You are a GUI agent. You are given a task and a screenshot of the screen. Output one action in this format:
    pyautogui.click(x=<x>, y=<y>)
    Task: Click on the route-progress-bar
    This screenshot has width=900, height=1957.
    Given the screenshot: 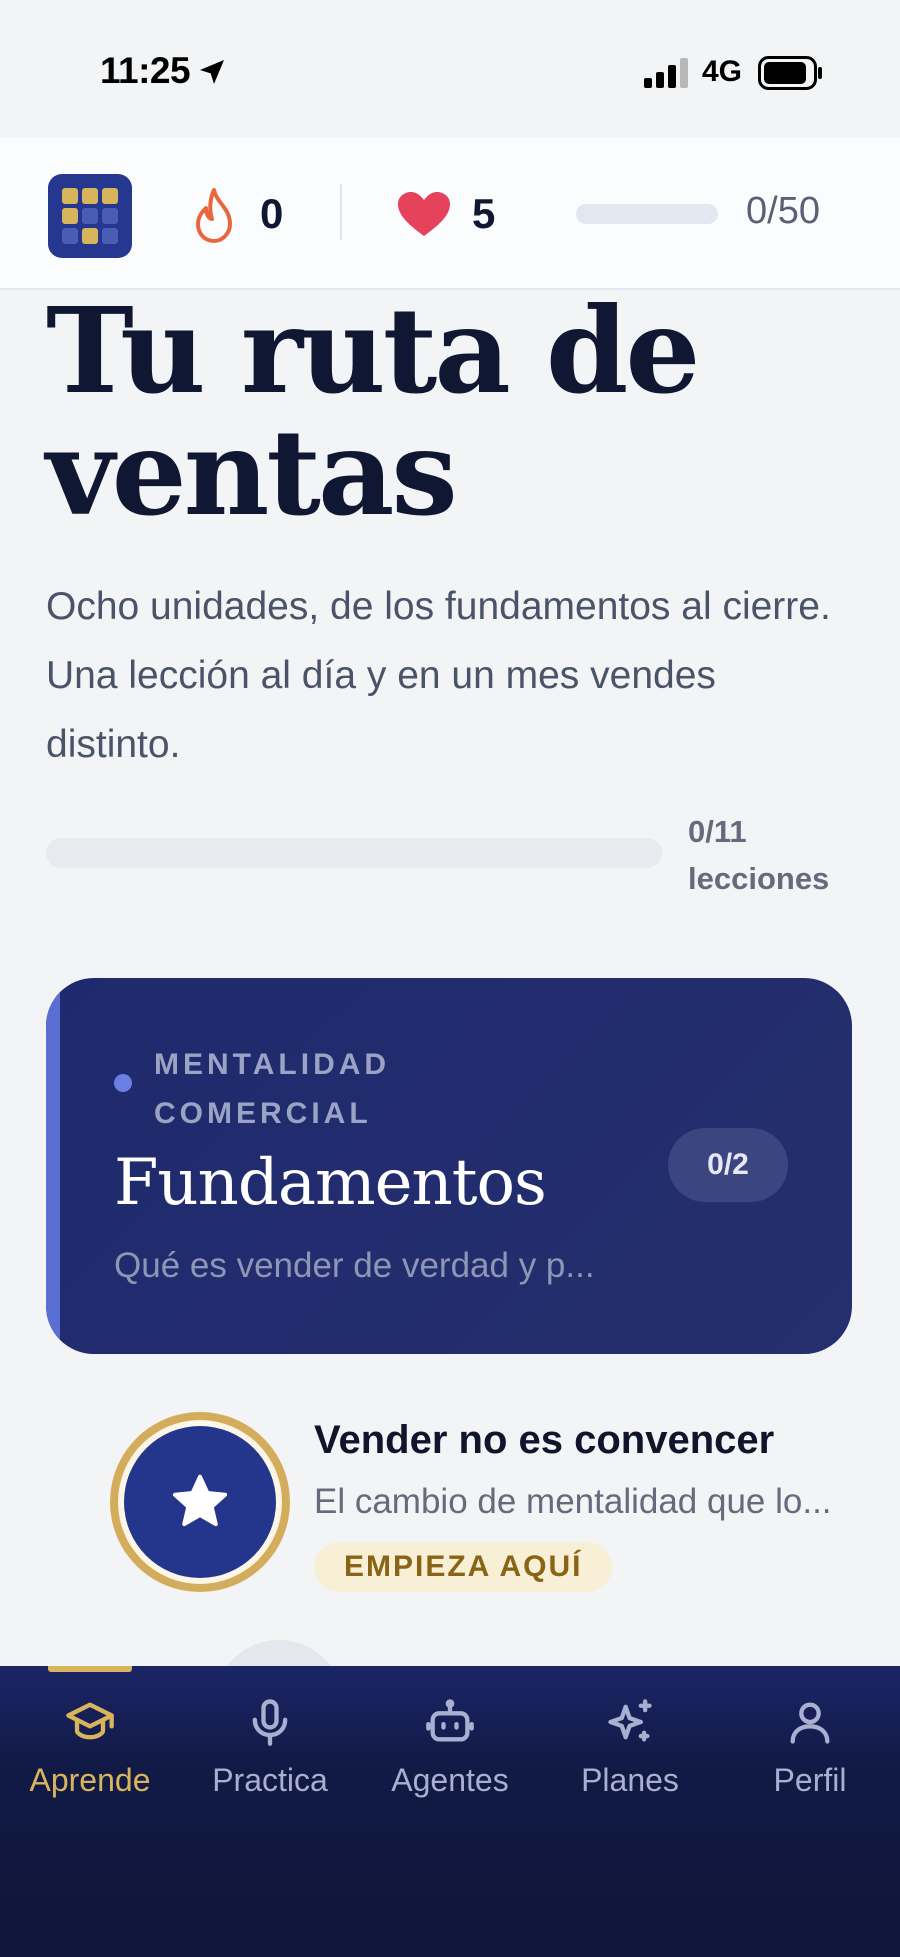 What is the action you would take?
    pyautogui.click(x=354, y=853)
    